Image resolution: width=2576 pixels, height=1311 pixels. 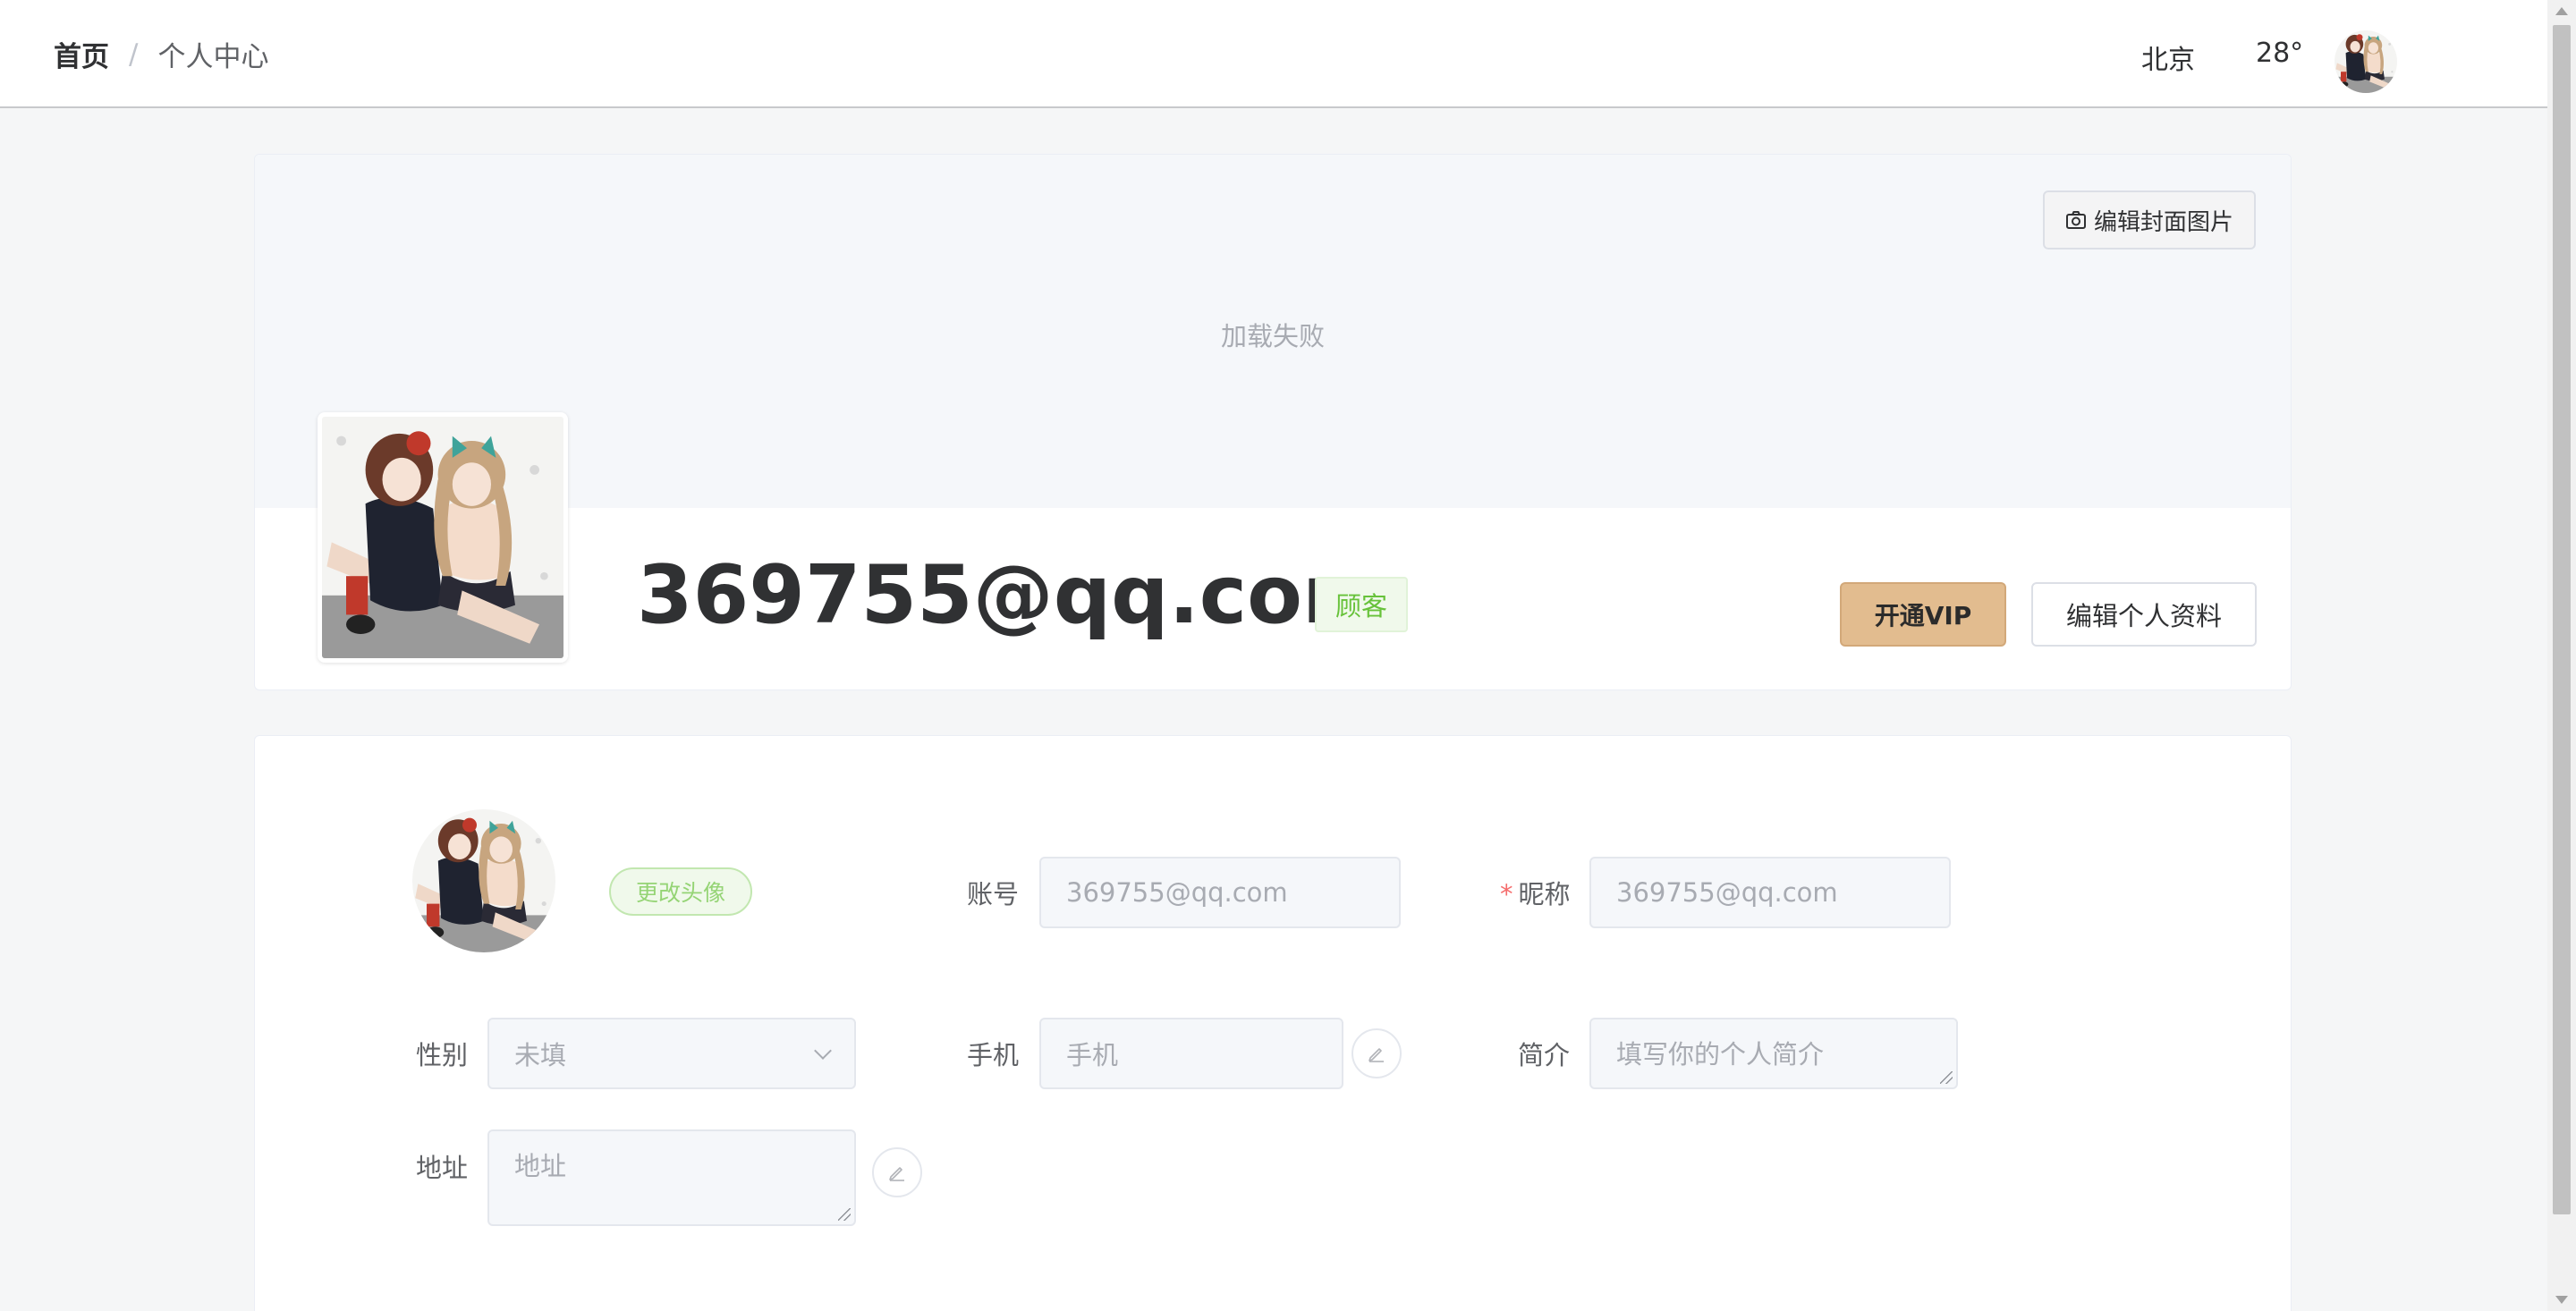 What do you see at coordinates (1544, 1055) in the screenshot?
I see `bio-label: 简介` at bounding box center [1544, 1055].